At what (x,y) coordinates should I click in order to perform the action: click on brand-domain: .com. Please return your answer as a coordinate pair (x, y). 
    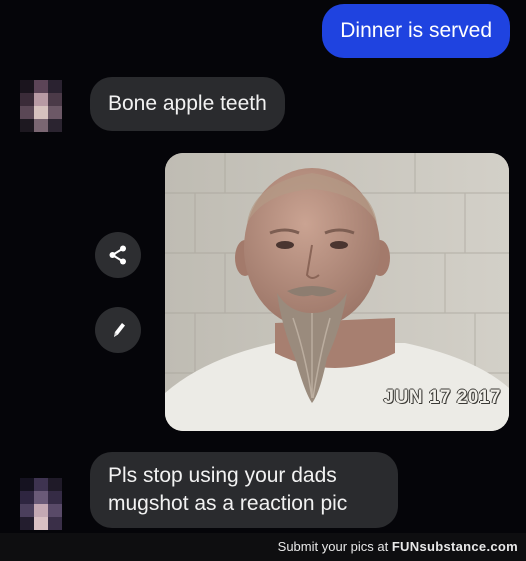
    Looking at the image, I should click on (502, 546).